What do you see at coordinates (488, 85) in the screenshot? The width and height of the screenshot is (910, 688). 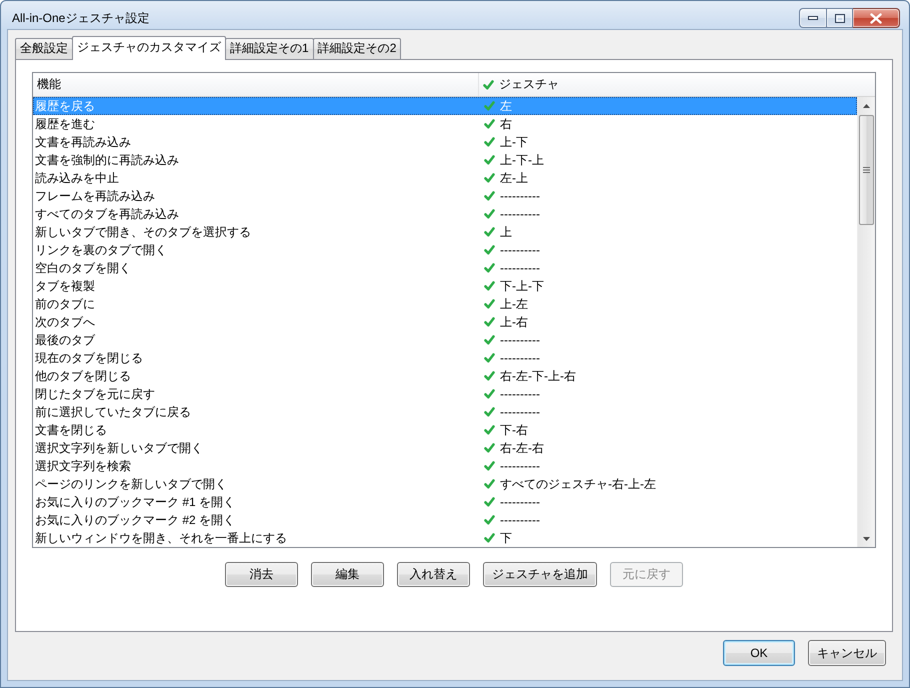 I see `check-icon` at bounding box center [488, 85].